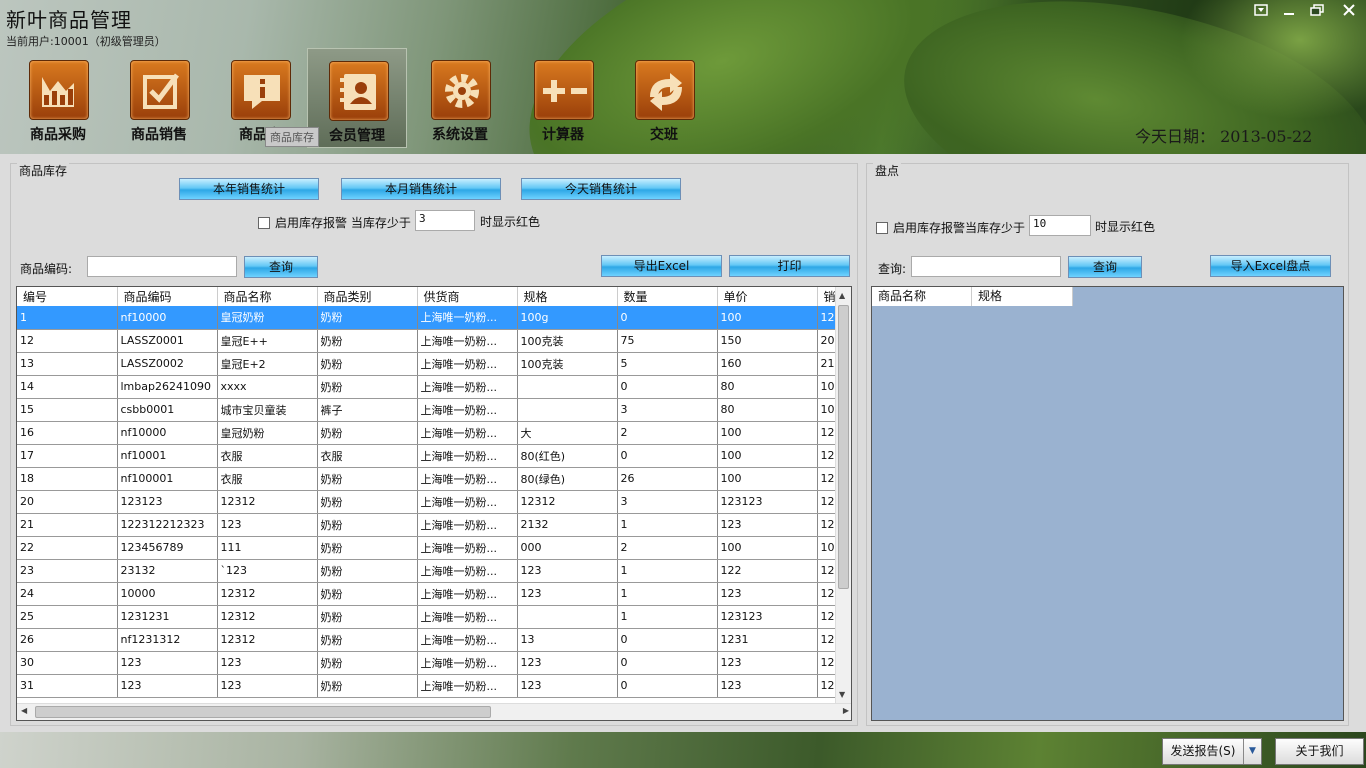  Describe the element at coordinates (882, 228) in the screenshot. I see `stocktake-alarm-checkbox` at that location.